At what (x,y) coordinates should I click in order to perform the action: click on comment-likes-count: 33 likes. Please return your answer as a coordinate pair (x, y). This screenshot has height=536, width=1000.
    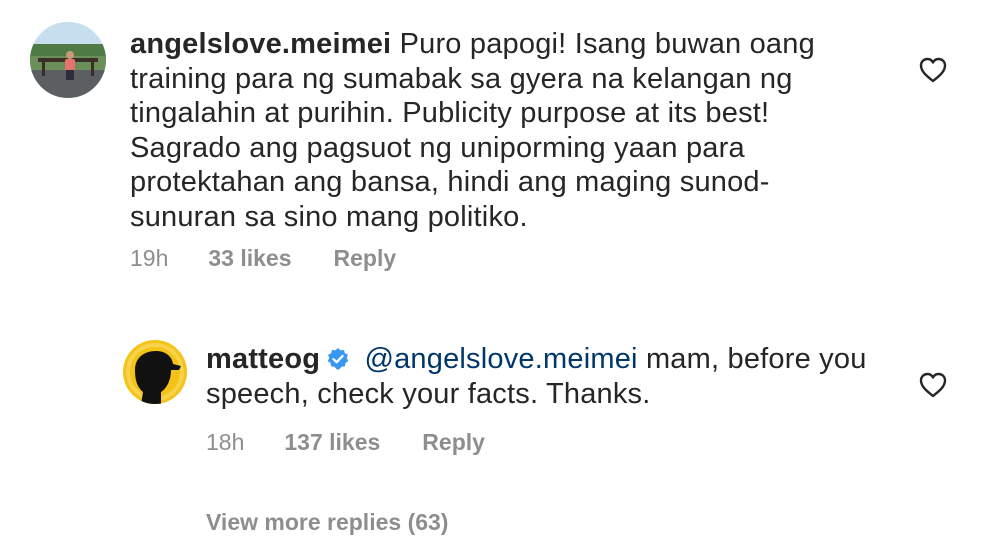
    Looking at the image, I should click on (249, 258).